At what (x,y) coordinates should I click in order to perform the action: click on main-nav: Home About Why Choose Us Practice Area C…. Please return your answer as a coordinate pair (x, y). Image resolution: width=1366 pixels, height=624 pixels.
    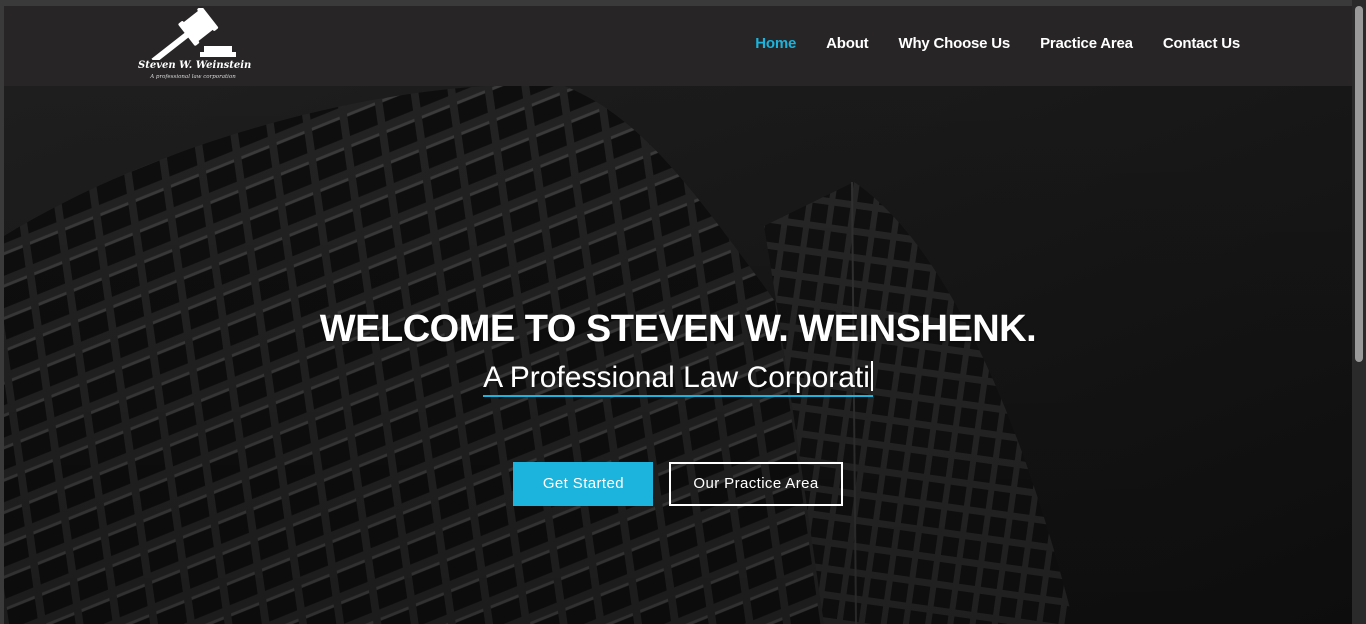
    Looking at the image, I should click on (997, 43).